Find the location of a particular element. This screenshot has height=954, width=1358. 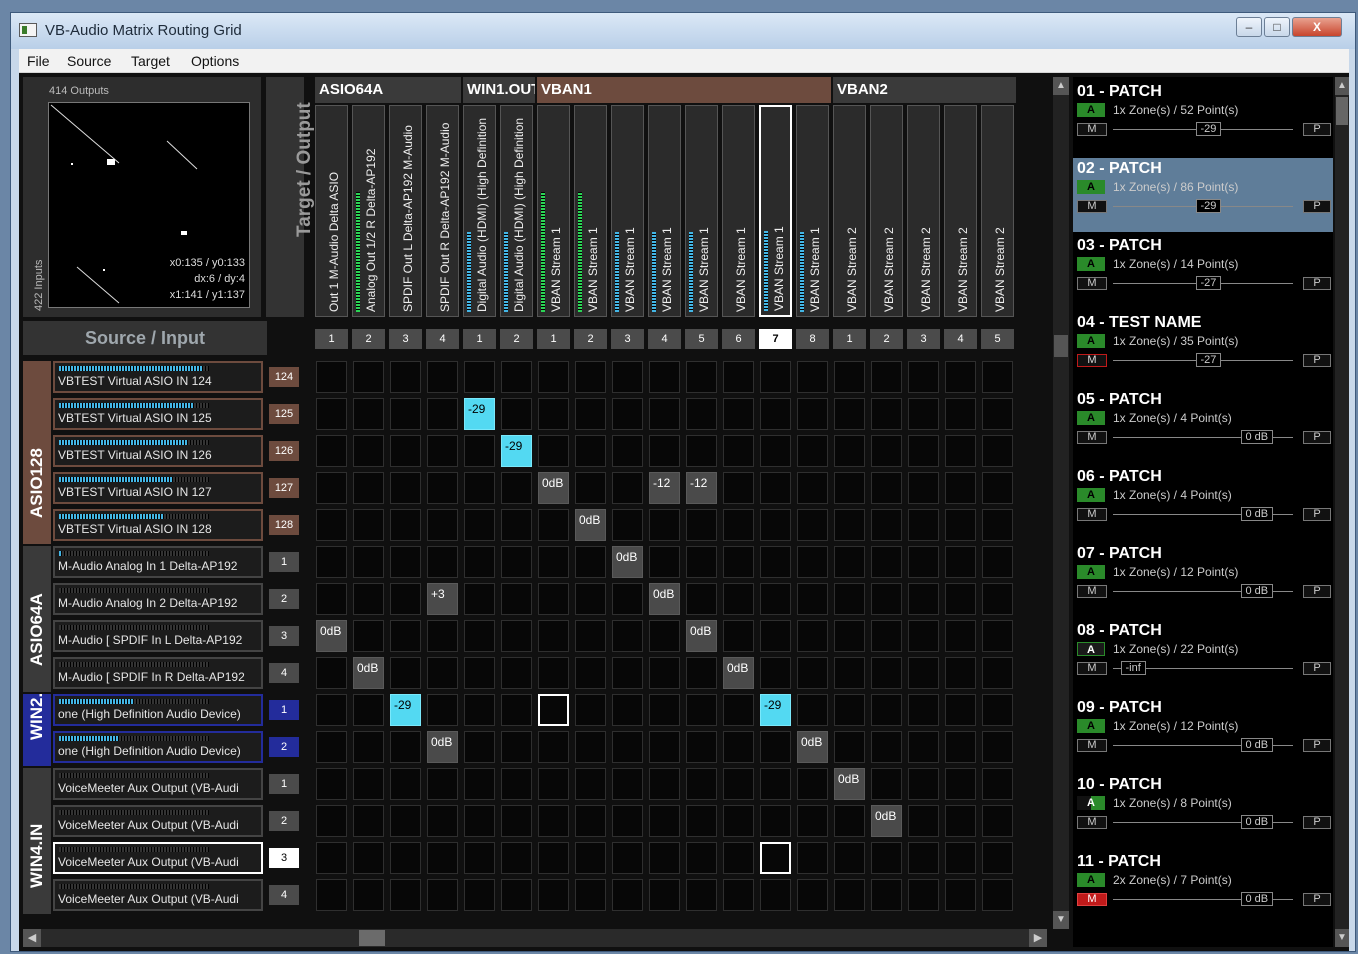

output-number: 1 is located at coordinates (553, 339).